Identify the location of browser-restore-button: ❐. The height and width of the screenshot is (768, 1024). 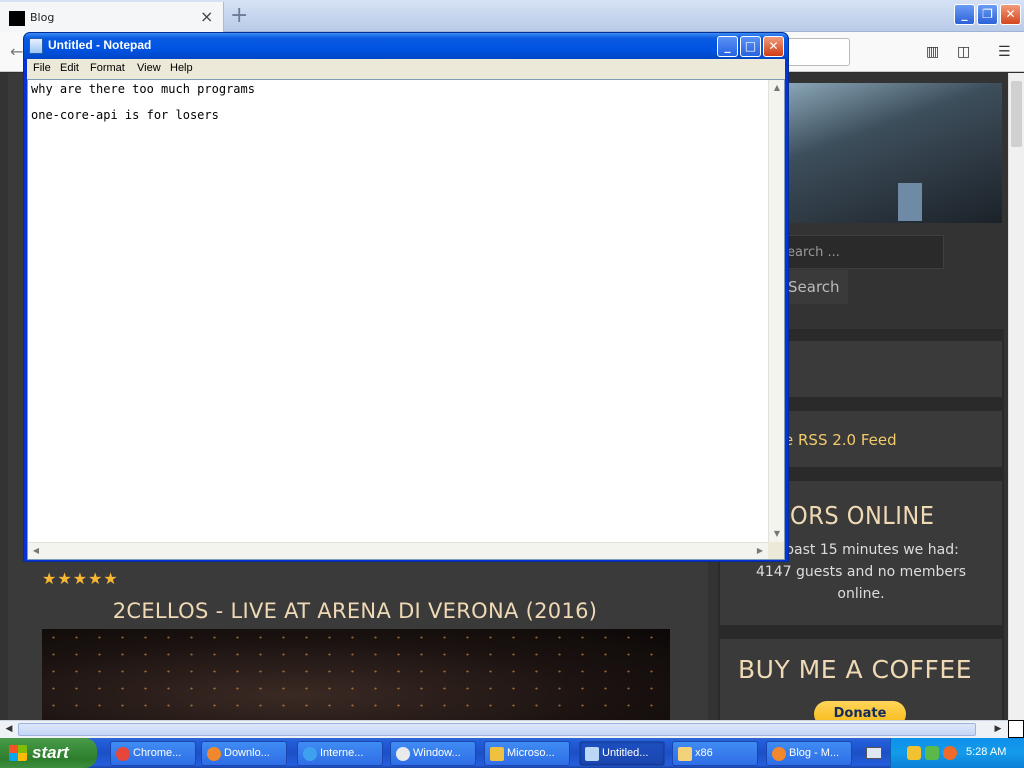
(987, 14).